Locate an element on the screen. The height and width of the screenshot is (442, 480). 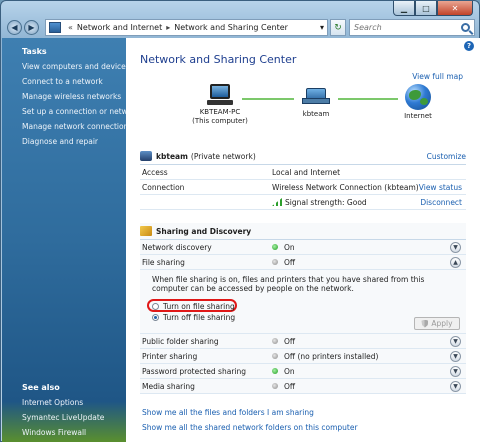
status-text: Off (no printers installed) is located at coordinates (331, 356).